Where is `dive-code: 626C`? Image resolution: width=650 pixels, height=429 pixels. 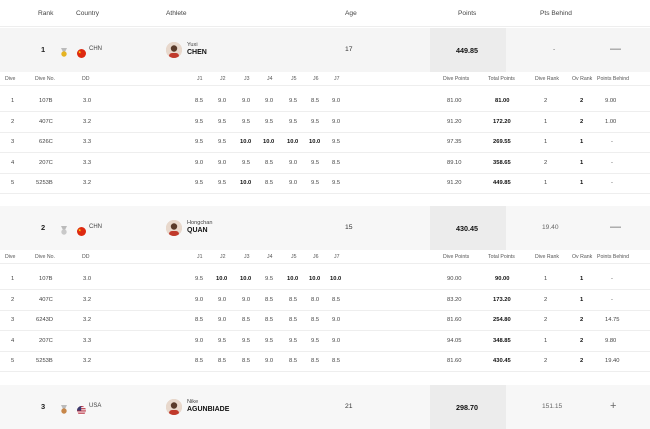
dive-code: 626C is located at coordinates (46, 142).